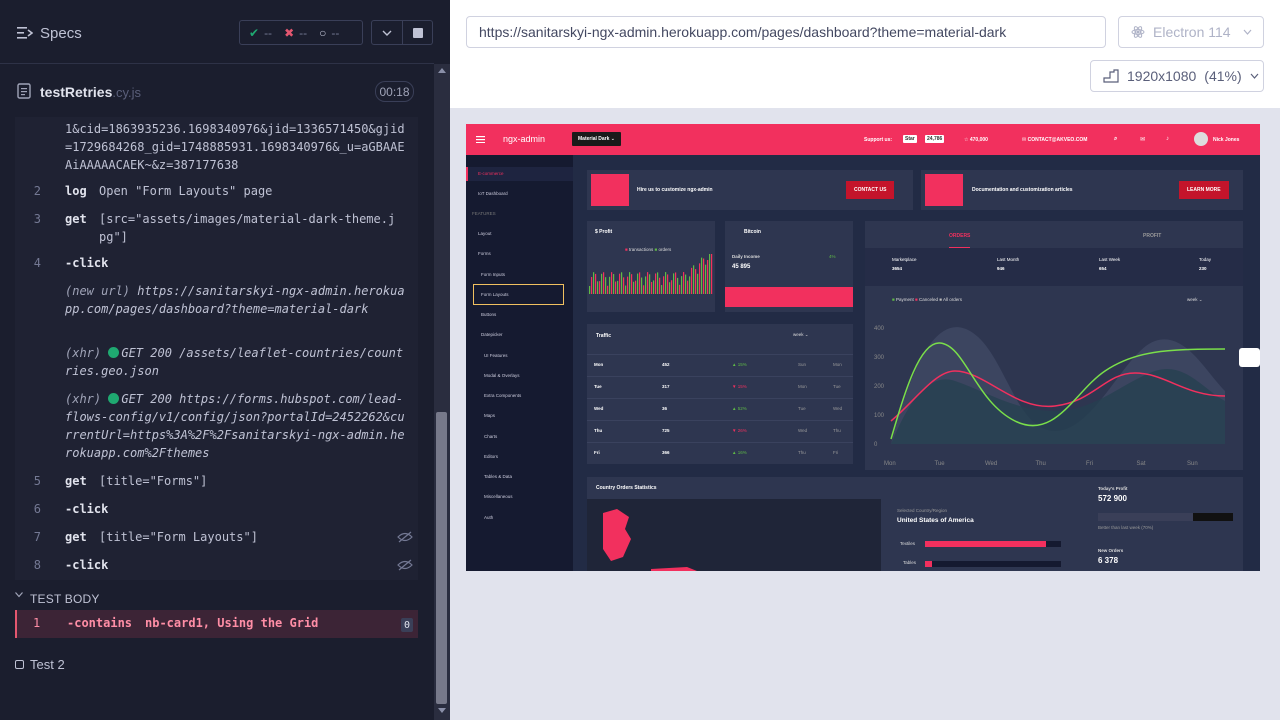 The image size is (1280, 720). What do you see at coordinates (493, 274) in the screenshot?
I see `menu-item-form-inputs: Form Inputs` at bounding box center [493, 274].